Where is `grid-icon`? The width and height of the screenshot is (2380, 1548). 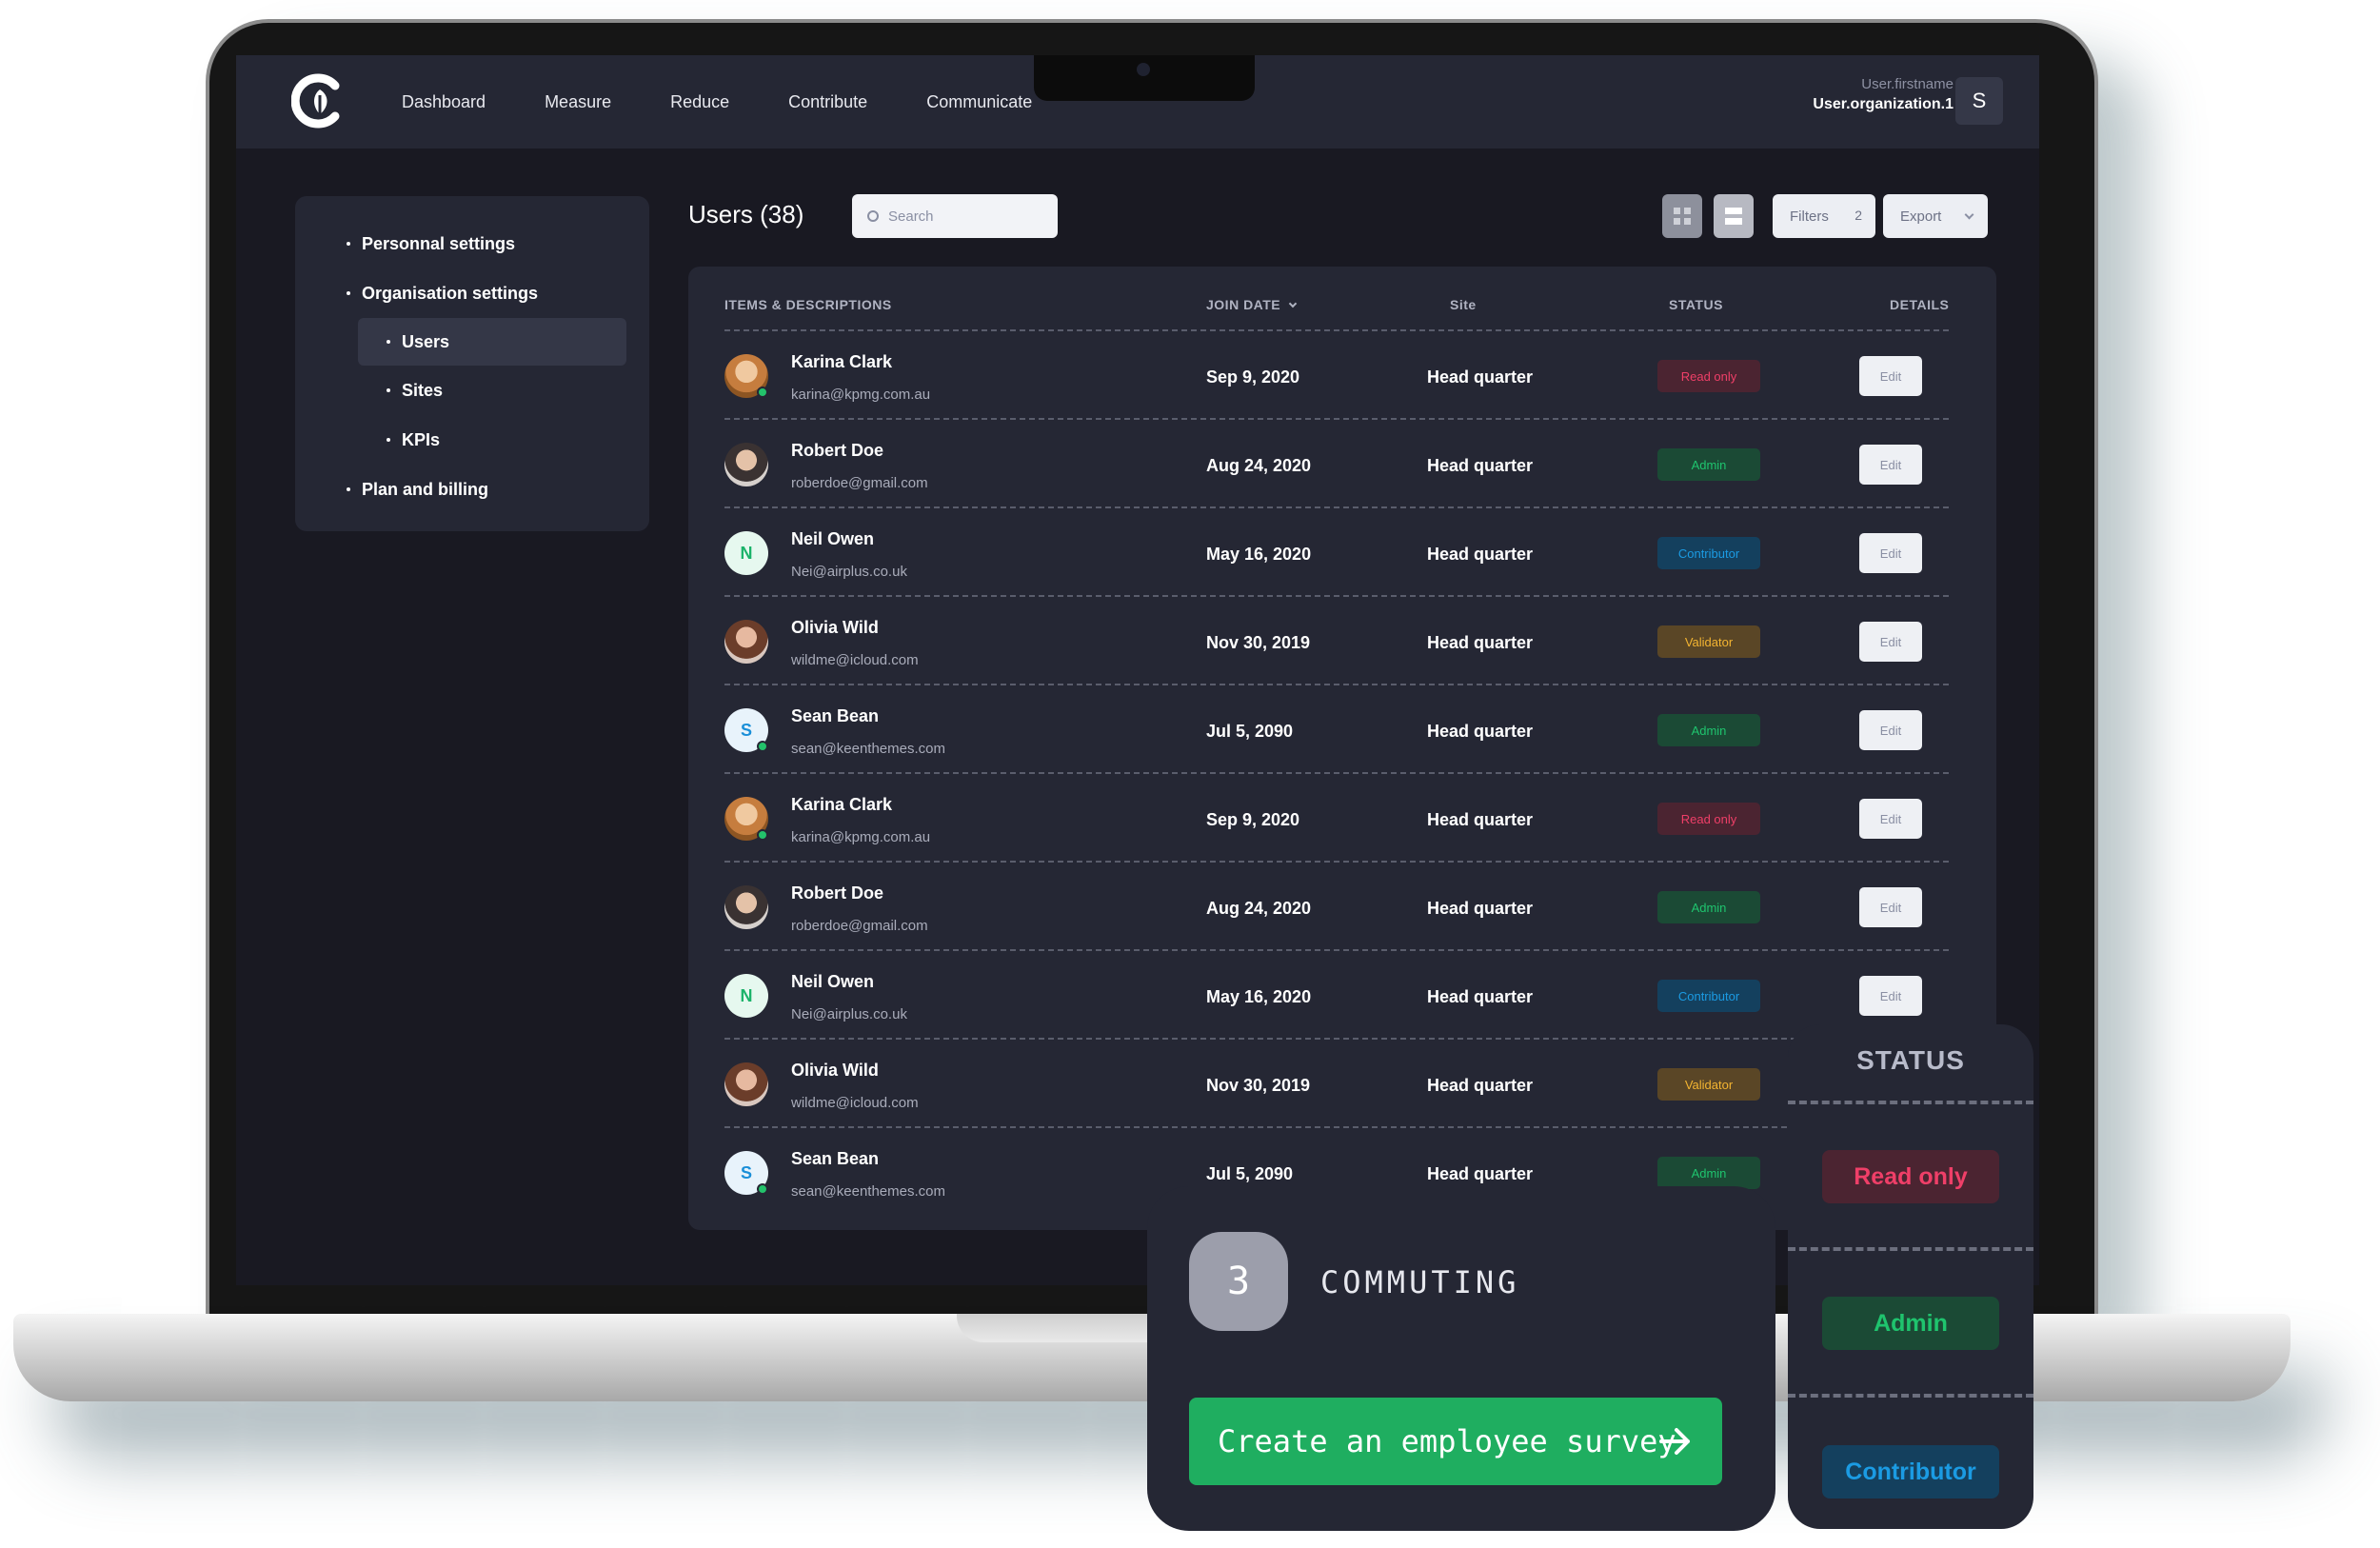
grid-icon is located at coordinates (1682, 217).